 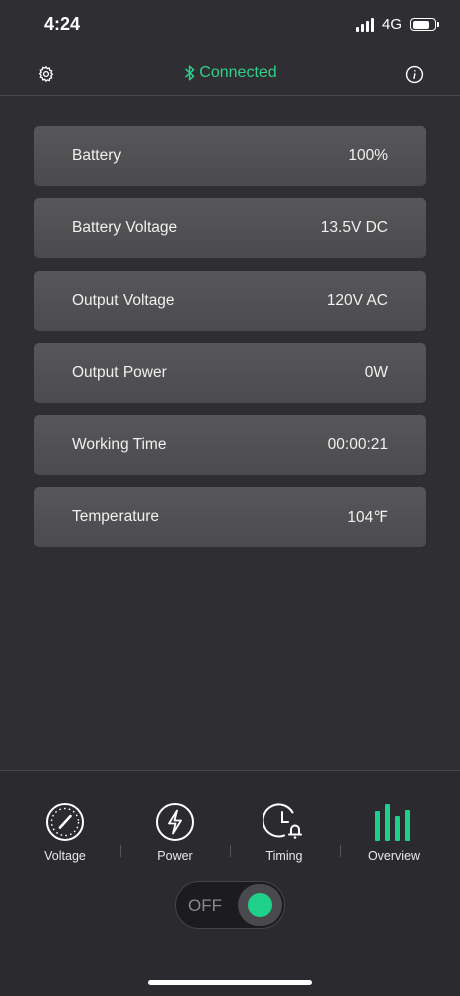 I want to click on info-row-battery: Battery 100%, so click(x=230, y=156).